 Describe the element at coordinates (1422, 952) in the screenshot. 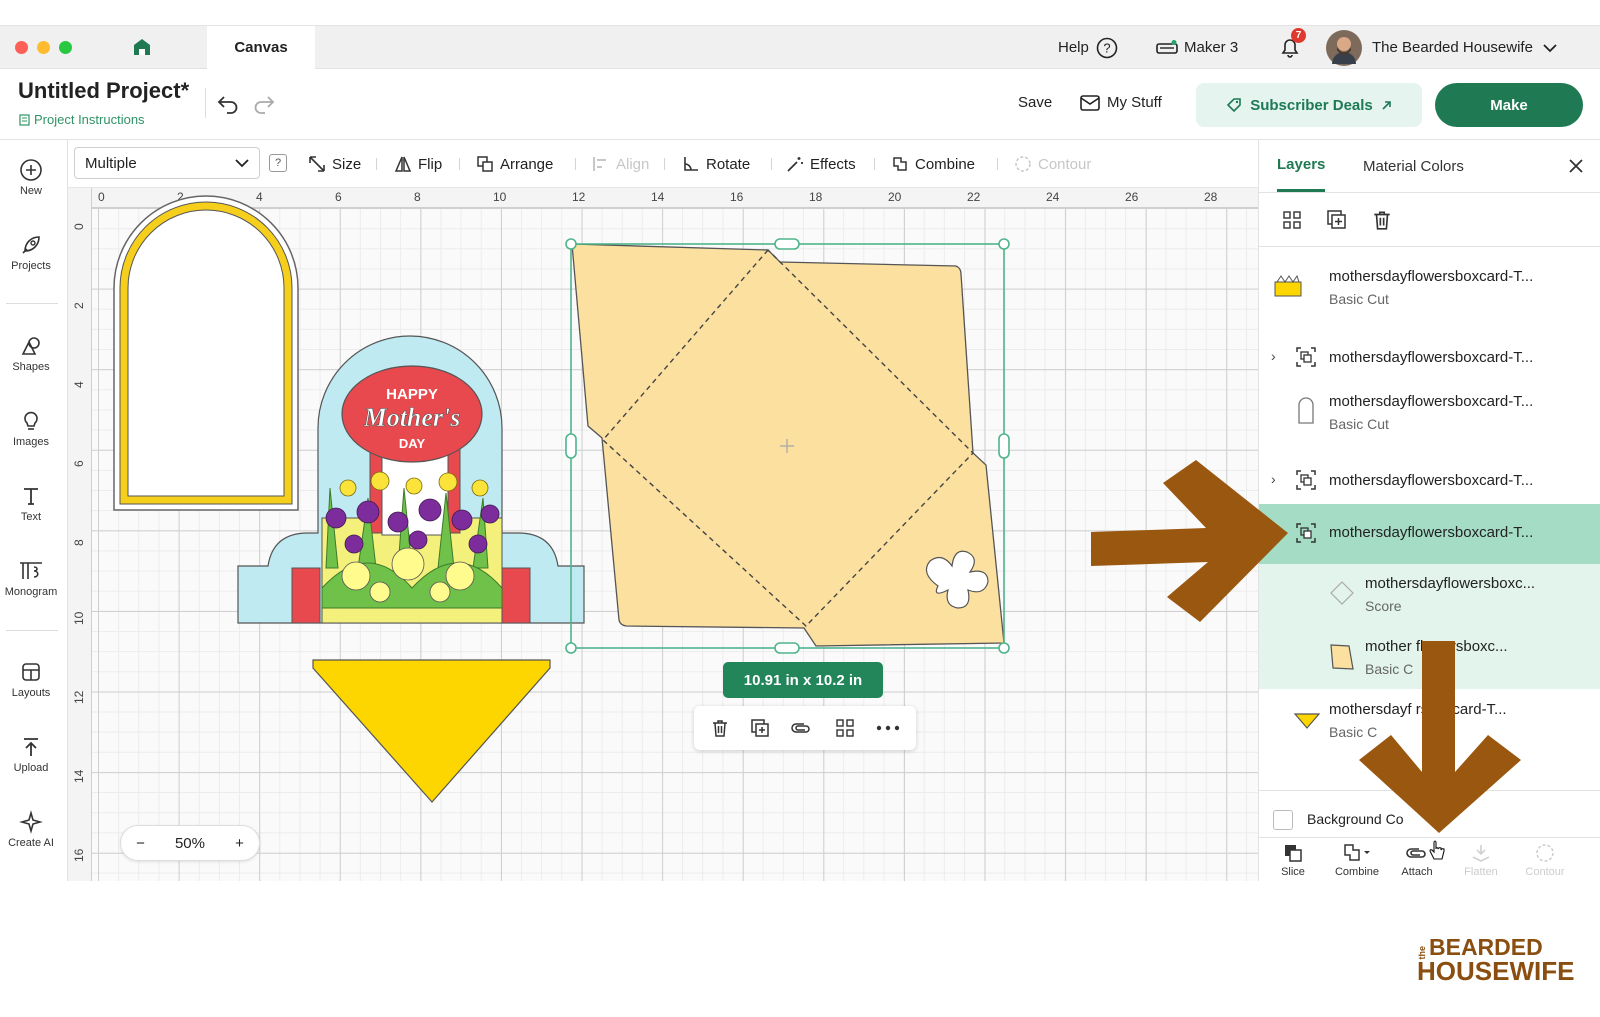

I see `brand-prefix: the` at that location.